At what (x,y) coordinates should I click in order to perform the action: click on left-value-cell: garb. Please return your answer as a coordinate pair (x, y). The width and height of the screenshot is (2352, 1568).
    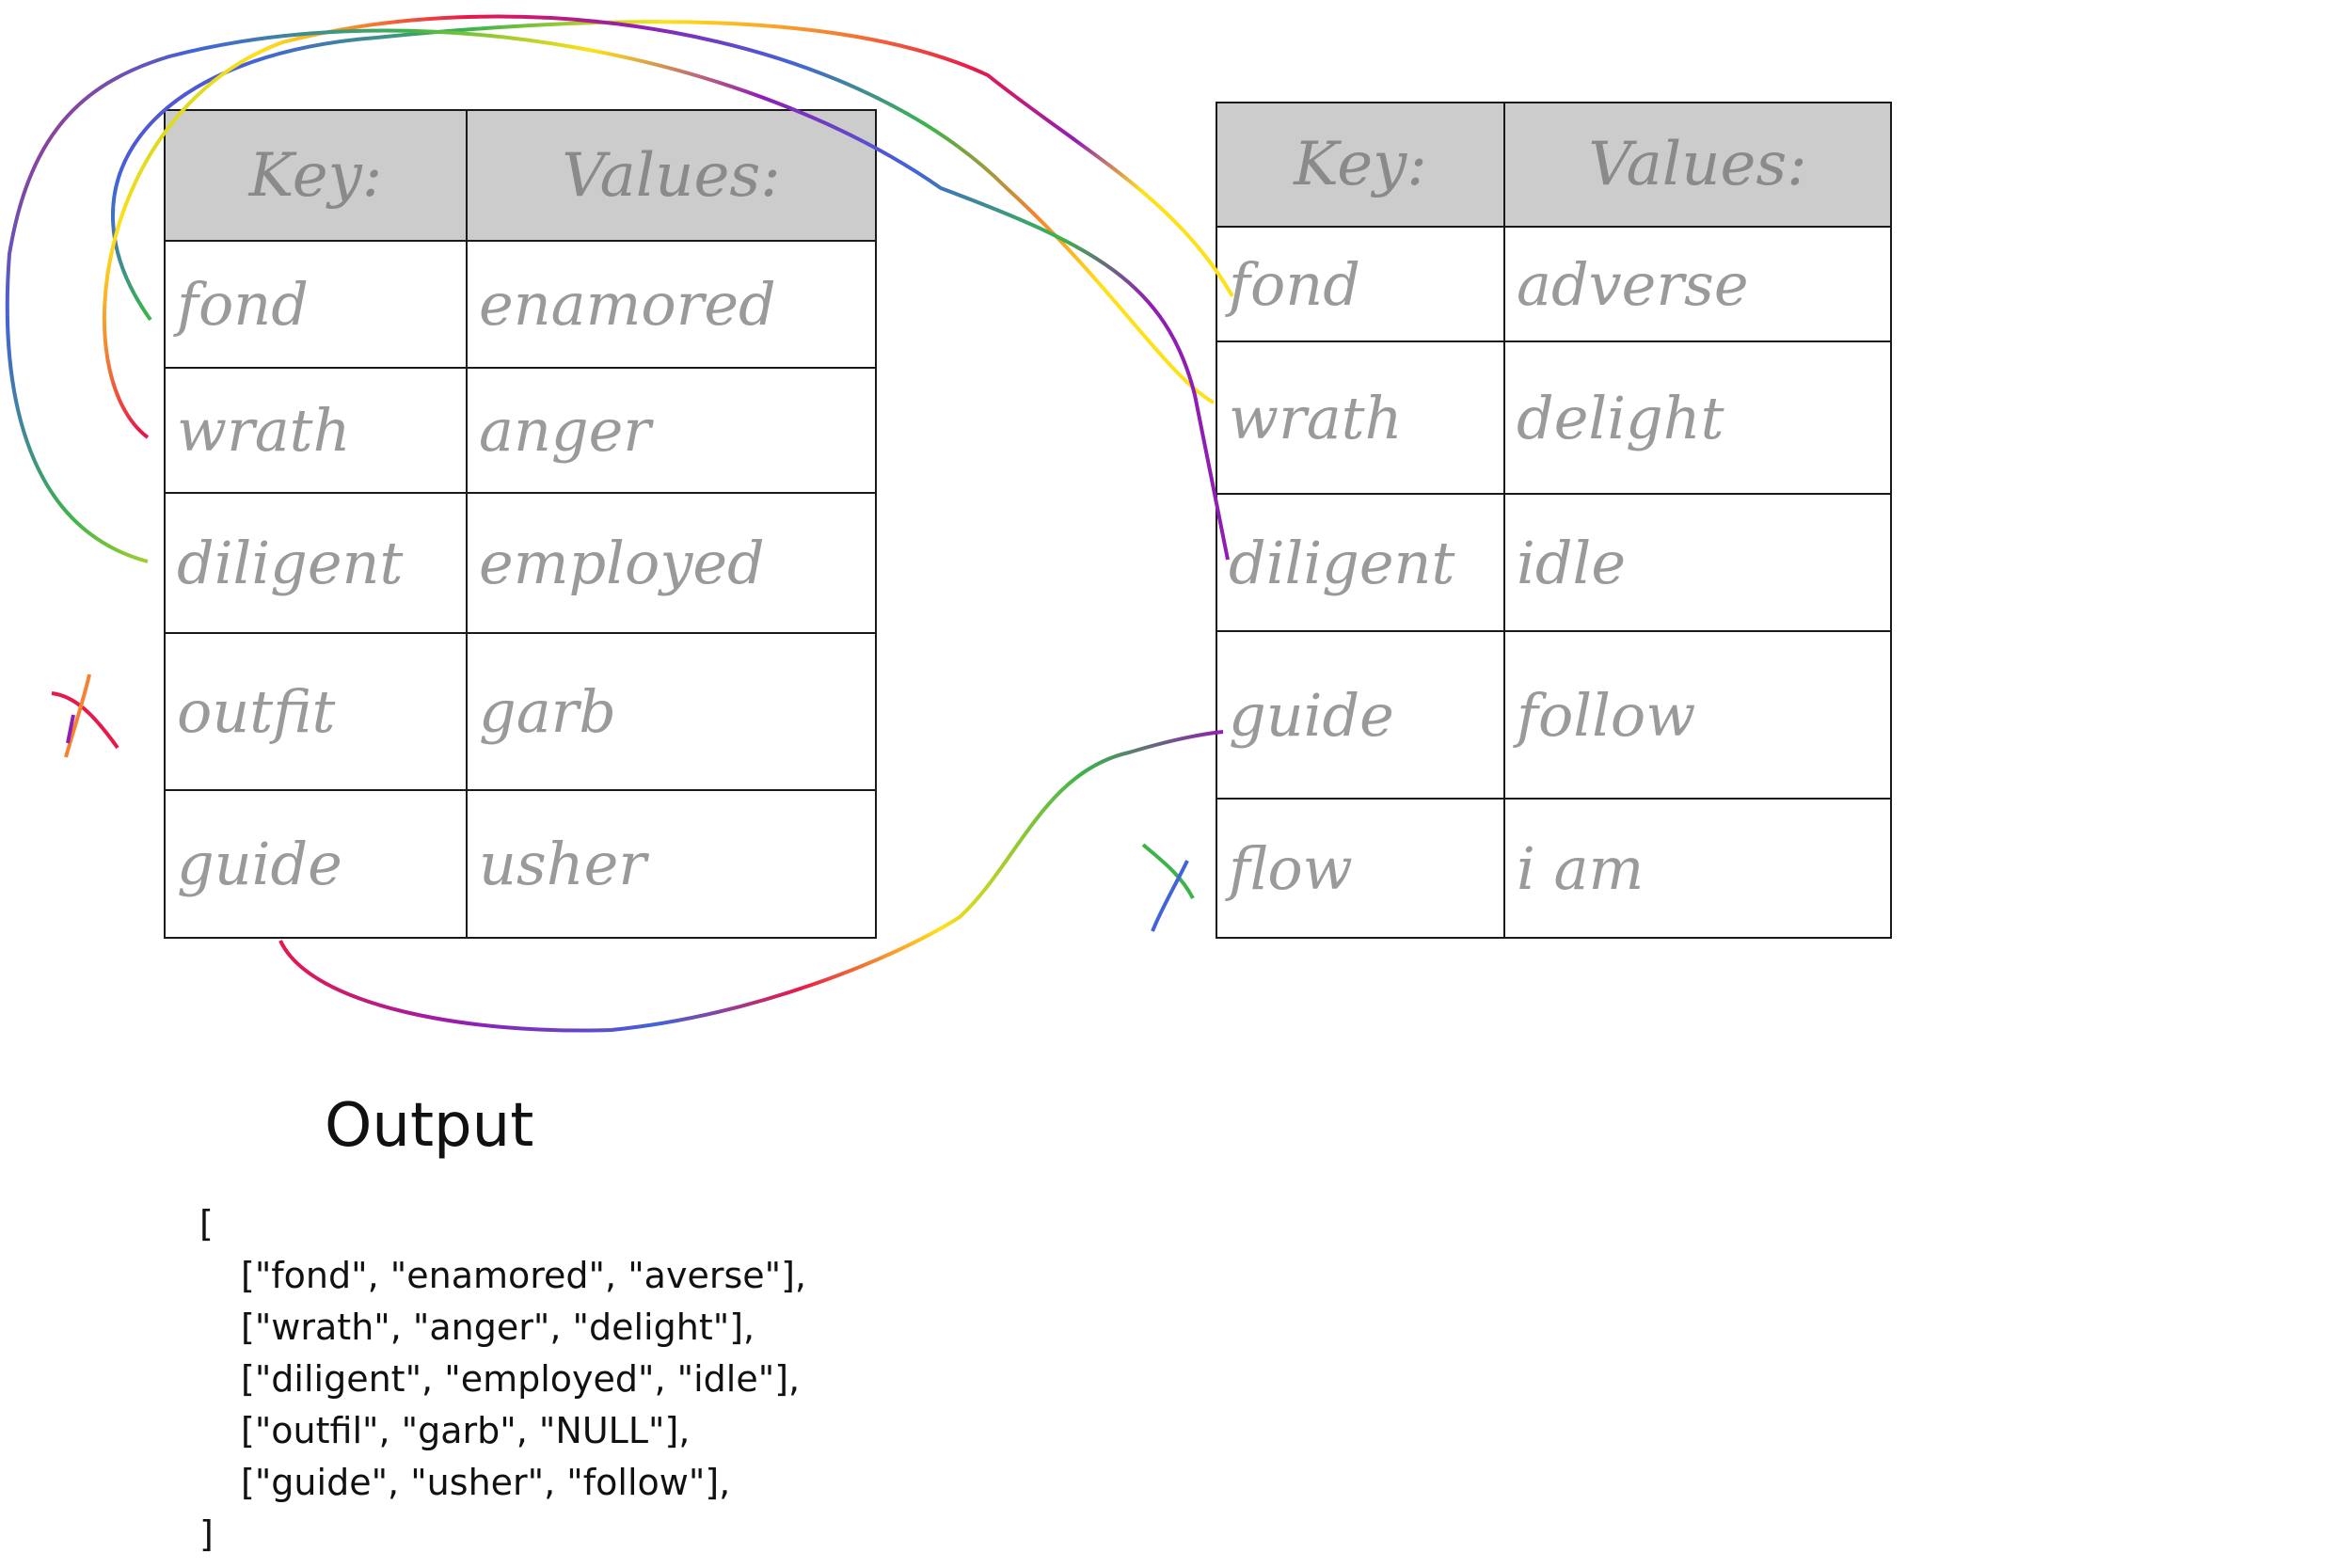
    Looking at the image, I should click on (671, 711).